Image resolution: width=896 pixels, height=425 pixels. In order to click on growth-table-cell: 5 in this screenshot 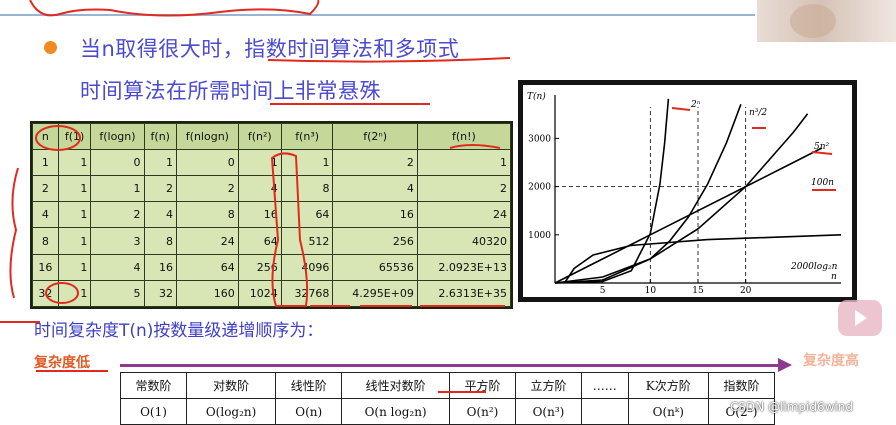, I will do `click(117, 293)`.